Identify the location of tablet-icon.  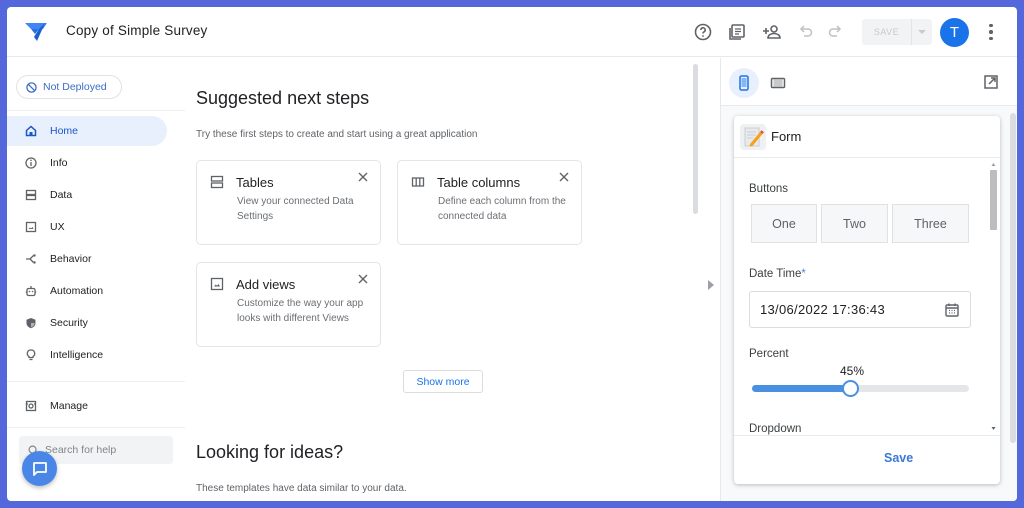
(778, 83).